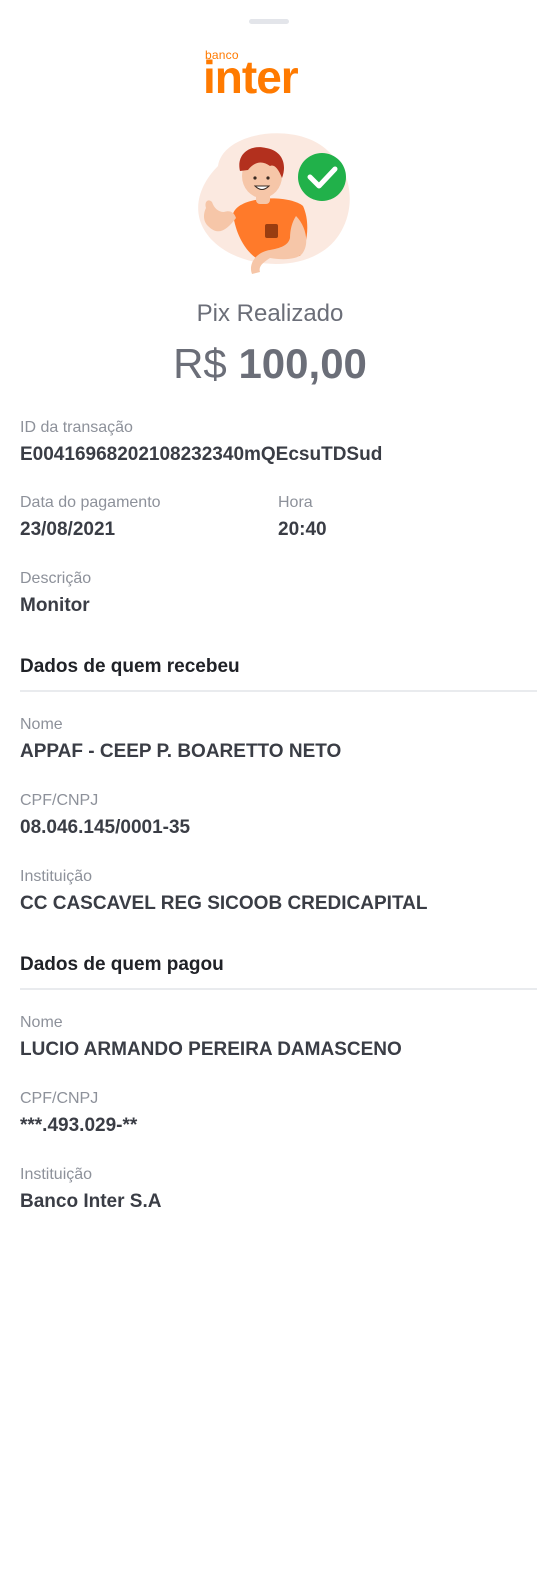 The image size is (540, 1577). Describe the element at coordinates (41, 724) in the screenshot. I see `receiver-name-label: Nome` at that location.